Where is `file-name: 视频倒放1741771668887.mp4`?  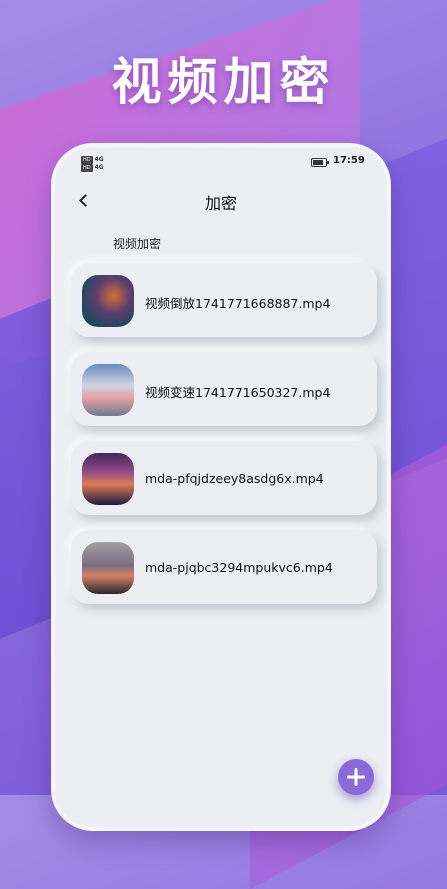
file-name: 视频倒放1741771668887.mp4 is located at coordinates (238, 303).